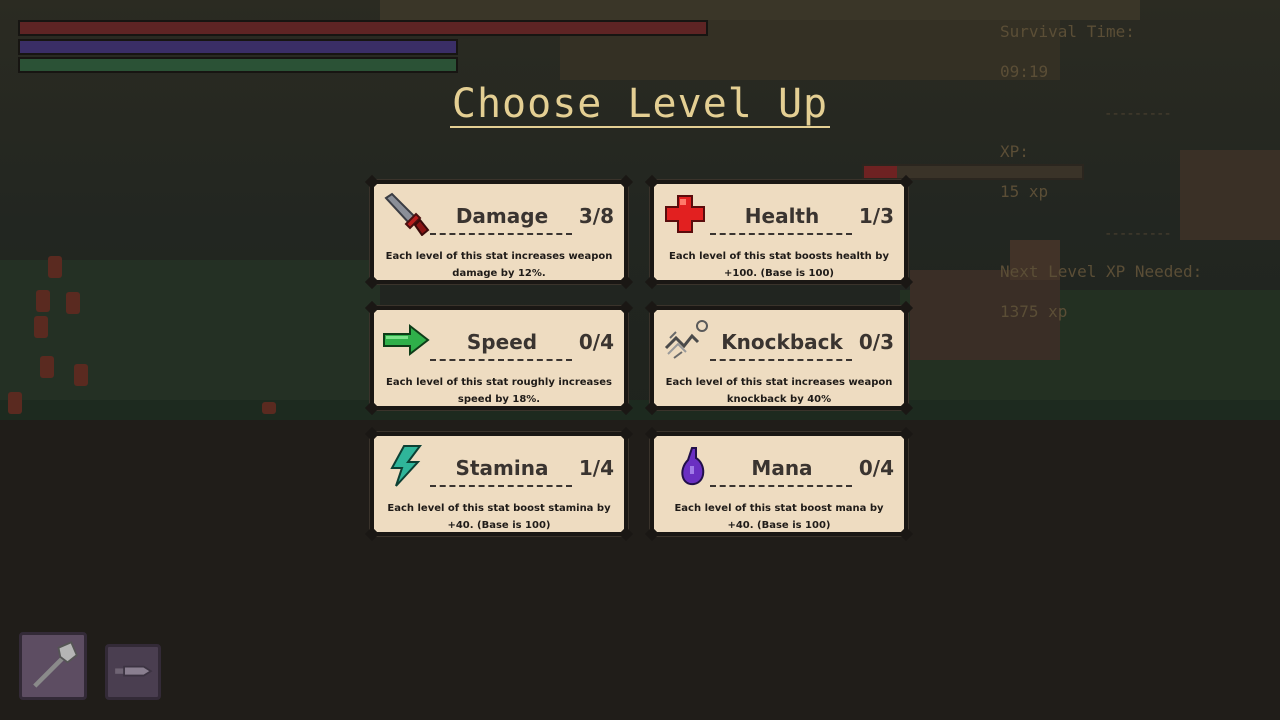 This screenshot has height=720, width=1280. Describe the element at coordinates (782, 216) in the screenshot. I see `card-title: Health` at that location.